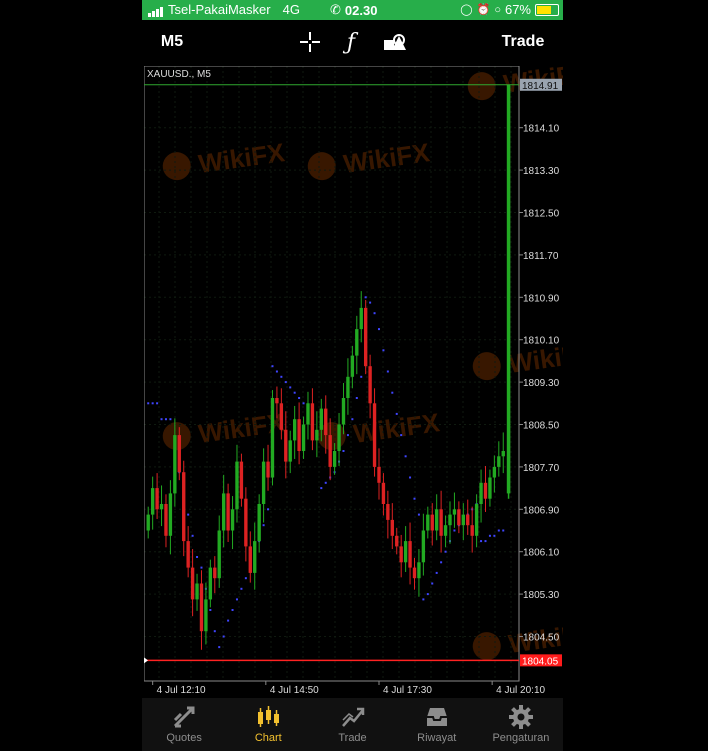  I want to click on trade-button: Trade, so click(523, 42).